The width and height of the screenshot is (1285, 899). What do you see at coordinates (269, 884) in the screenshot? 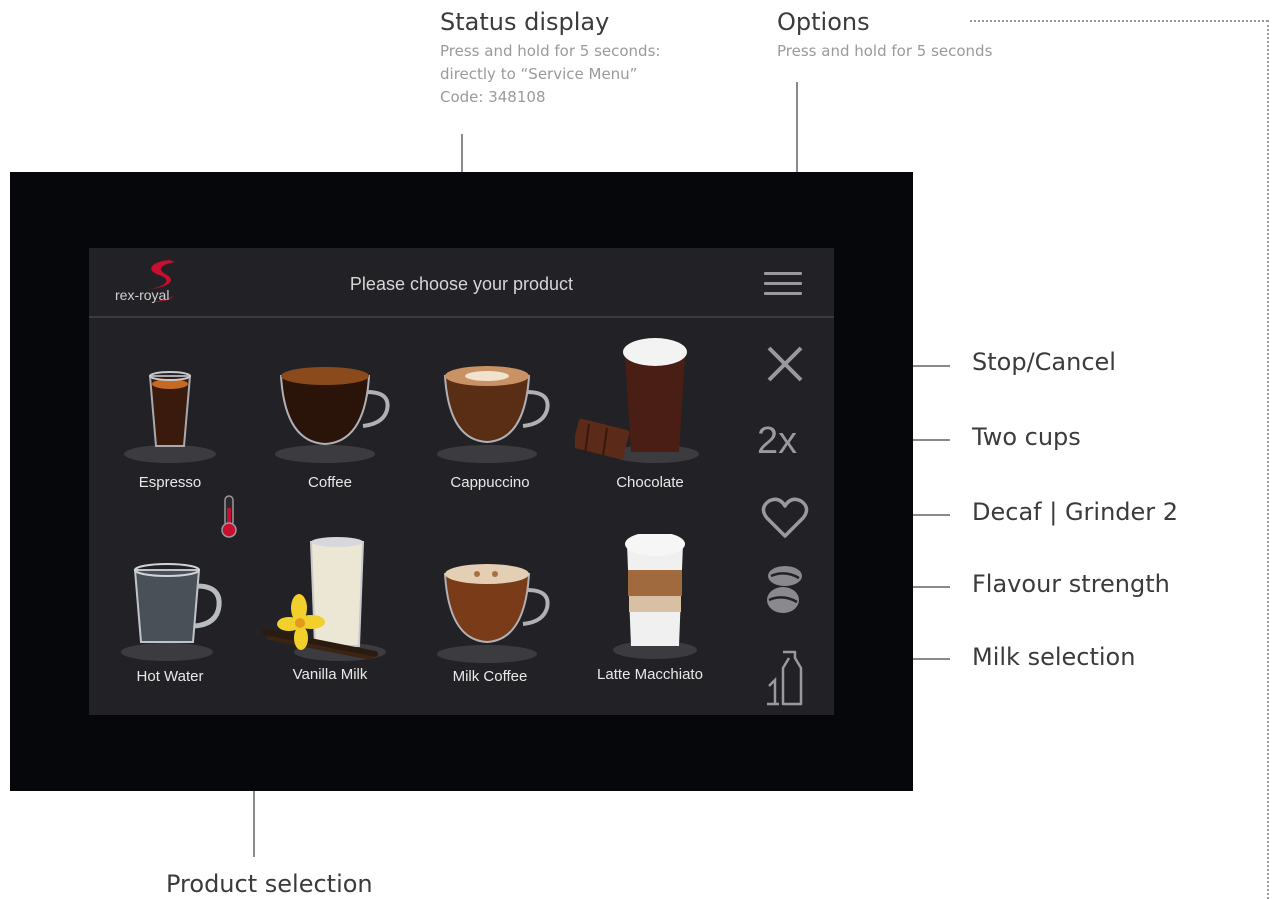
I see `product-selection-callout: Product selection` at bounding box center [269, 884].